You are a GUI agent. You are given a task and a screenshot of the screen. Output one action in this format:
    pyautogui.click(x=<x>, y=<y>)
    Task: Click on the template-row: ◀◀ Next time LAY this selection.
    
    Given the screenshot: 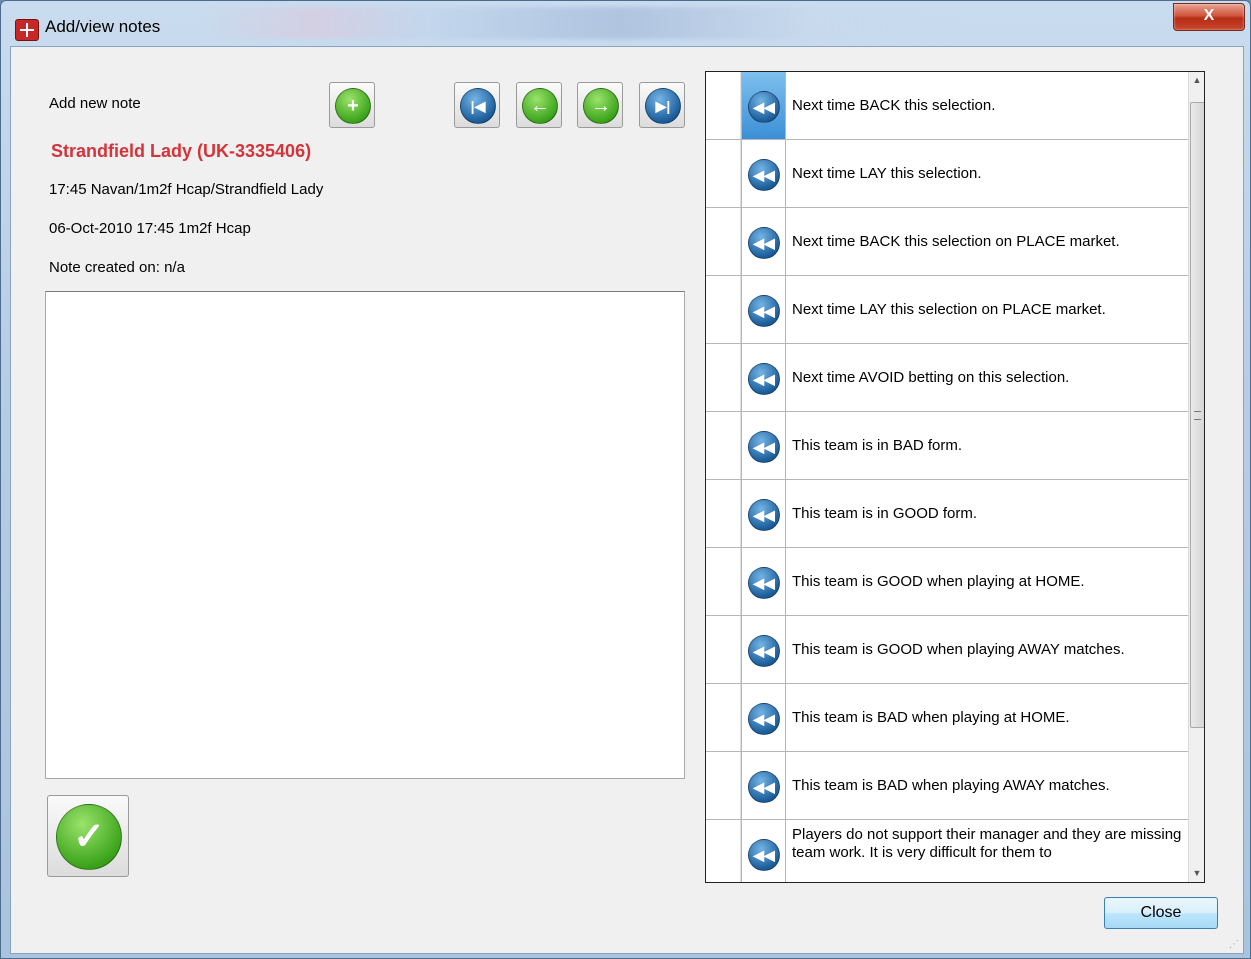 What is the action you would take?
    pyautogui.click(x=947, y=174)
    